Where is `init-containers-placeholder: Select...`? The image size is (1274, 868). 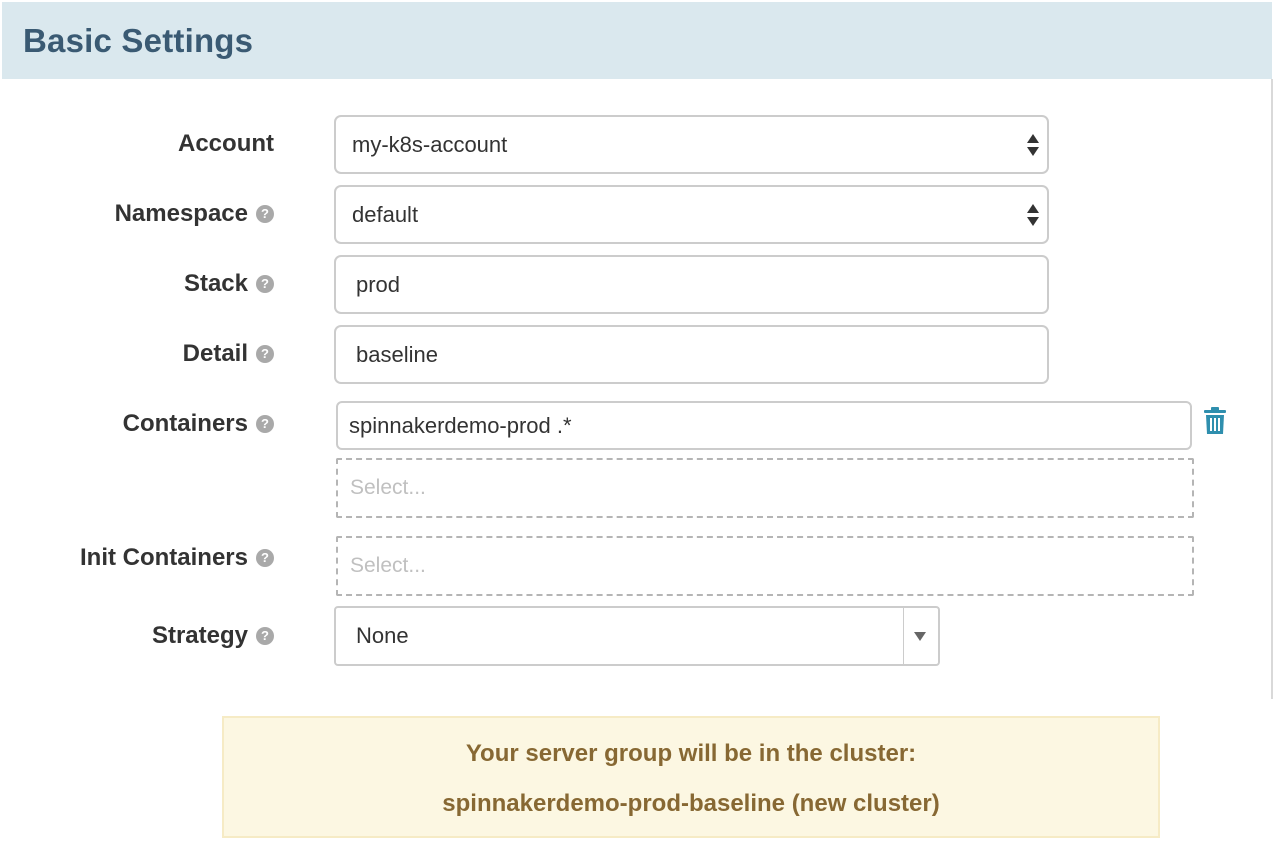 init-containers-placeholder: Select... is located at coordinates (388, 565).